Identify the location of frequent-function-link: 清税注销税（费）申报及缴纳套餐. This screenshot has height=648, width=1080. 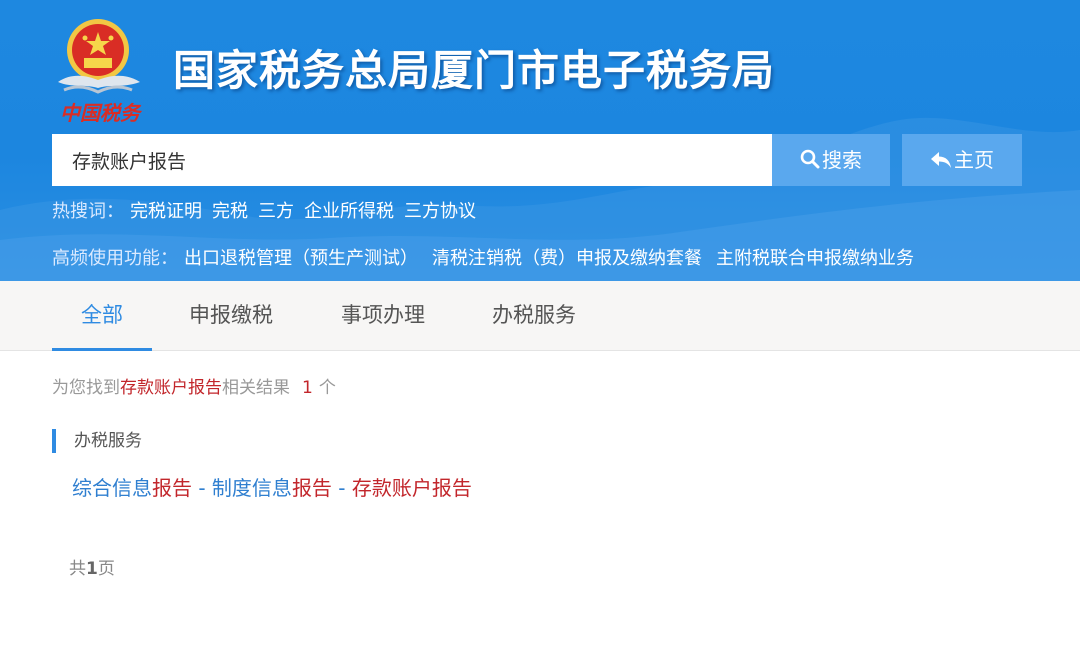
(567, 258).